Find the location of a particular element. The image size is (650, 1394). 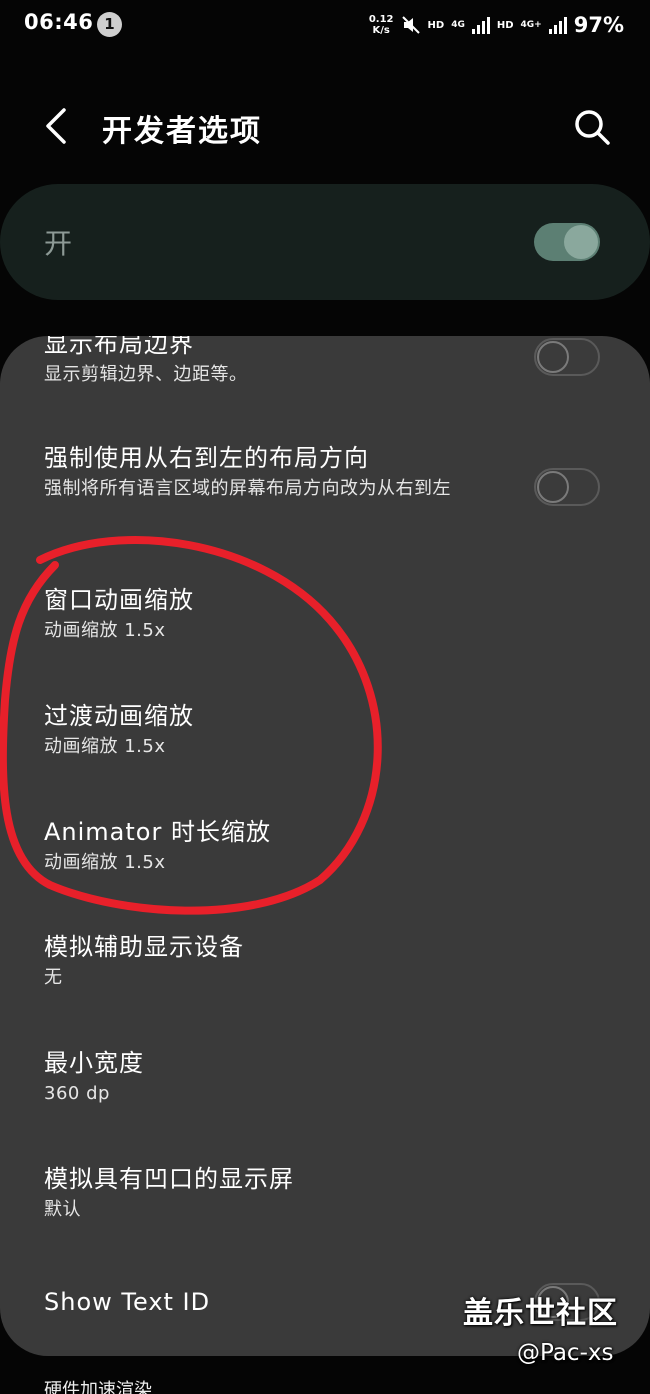

master-toggle is located at coordinates (567, 242).